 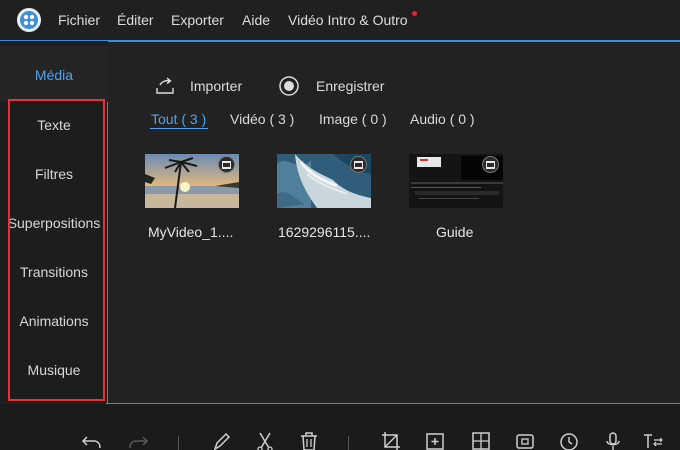 What do you see at coordinates (353, 119) in the screenshot?
I see `filter-tab-image: Image ( 0 )` at bounding box center [353, 119].